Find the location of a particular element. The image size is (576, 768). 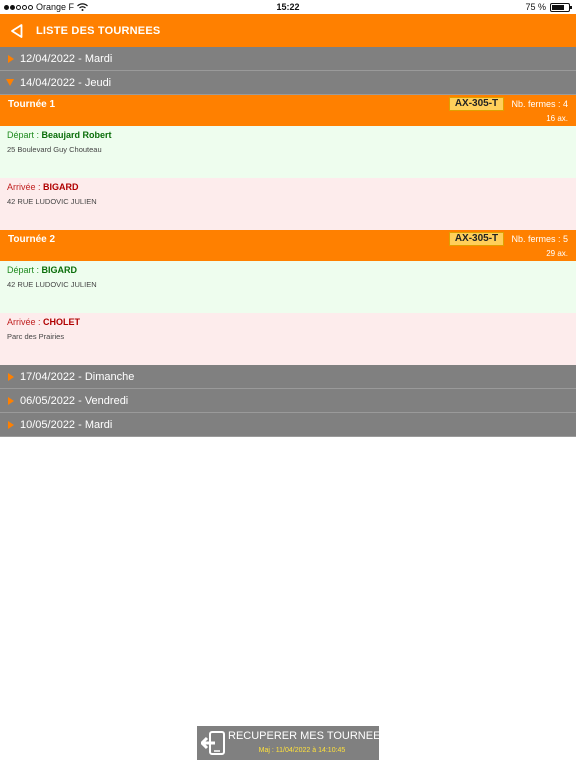

fermes-count: Nb. fermes : 5 is located at coordinates (539, 239).